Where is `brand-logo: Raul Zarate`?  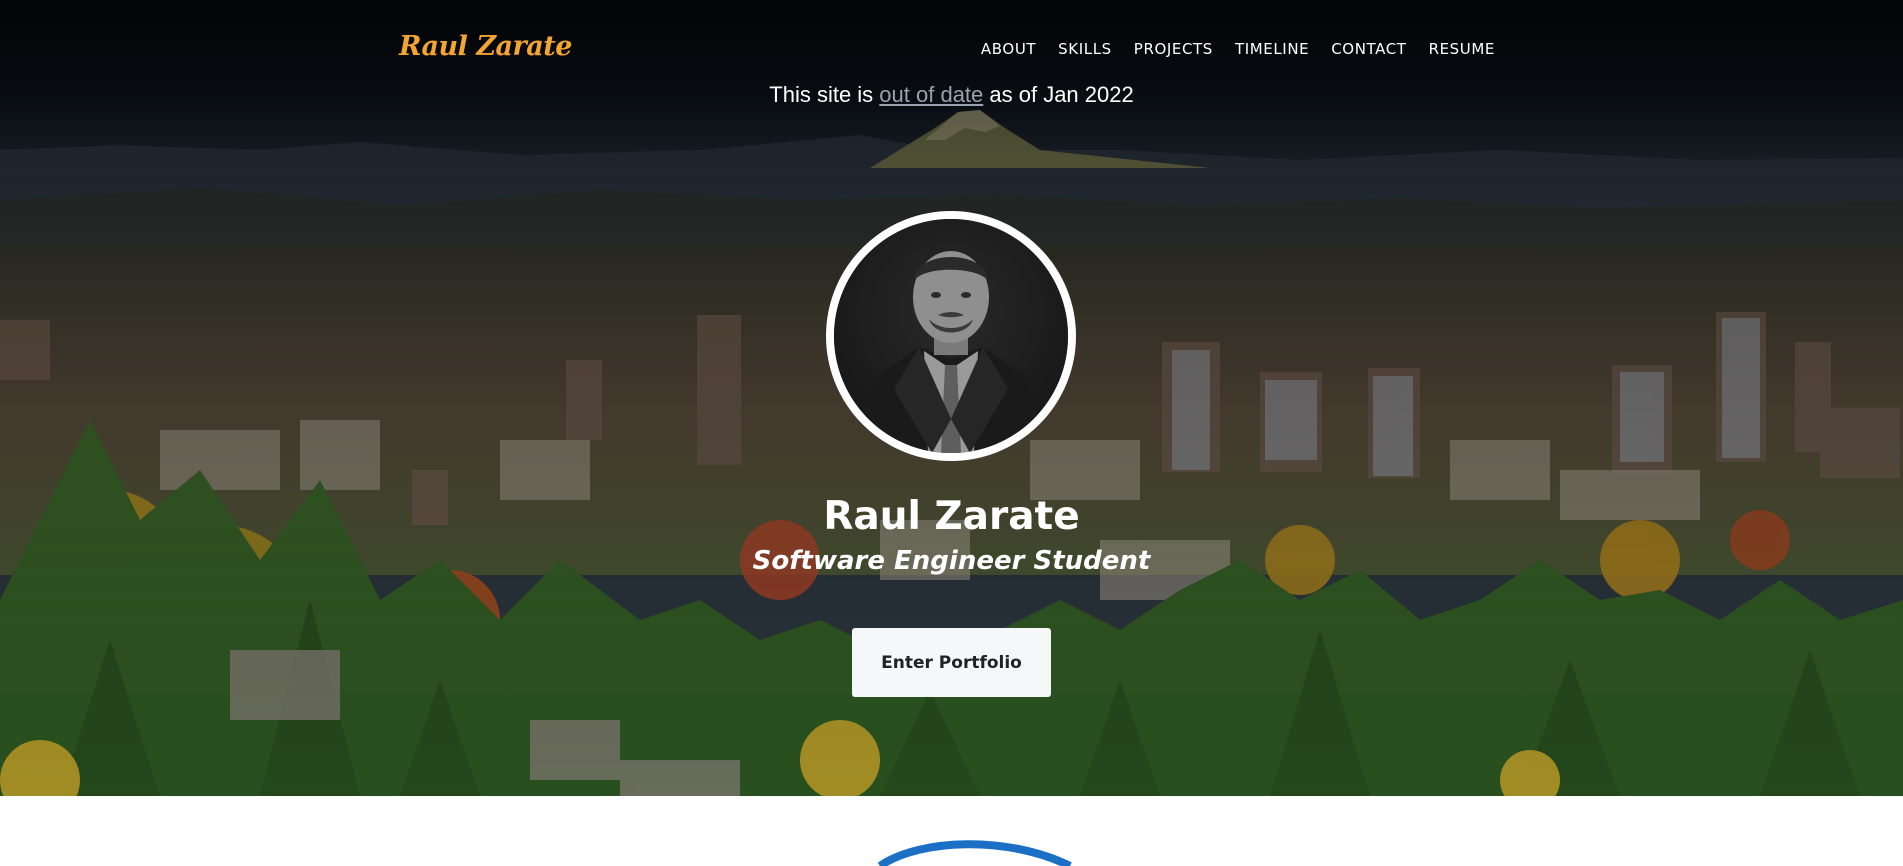
brand-logo: Raul Zarate is located at coordinates (485, 46).